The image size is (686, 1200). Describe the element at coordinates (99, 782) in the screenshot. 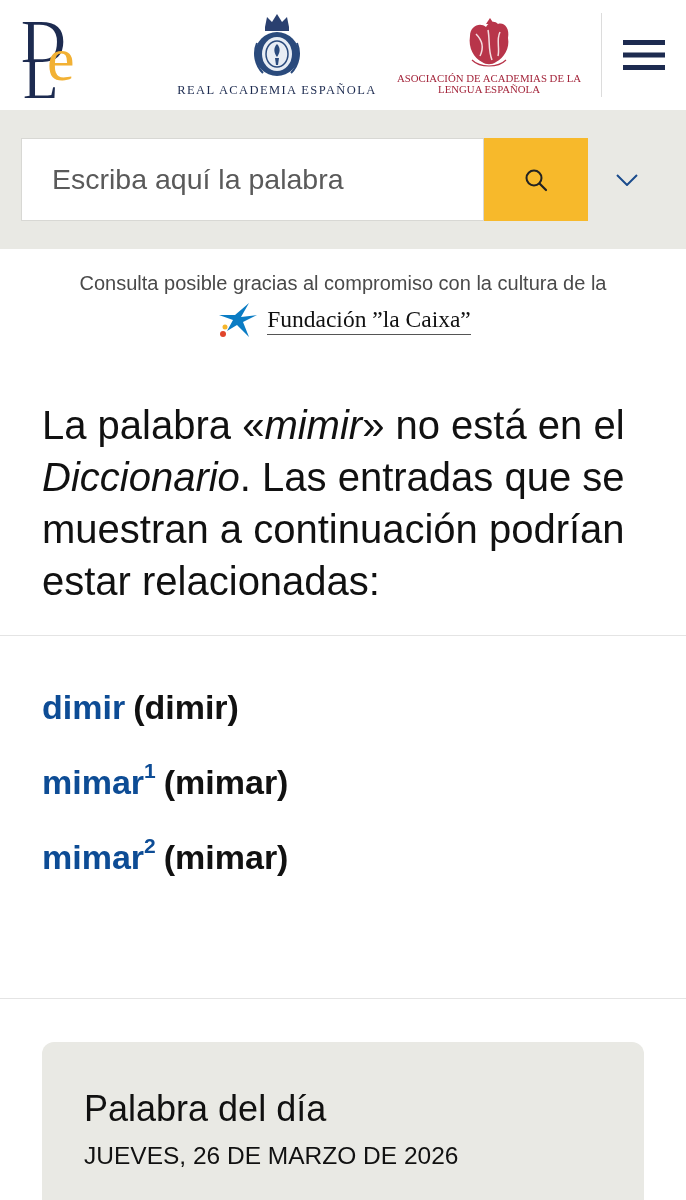

I see `entry-link: mimar$^{1}$` at that location.